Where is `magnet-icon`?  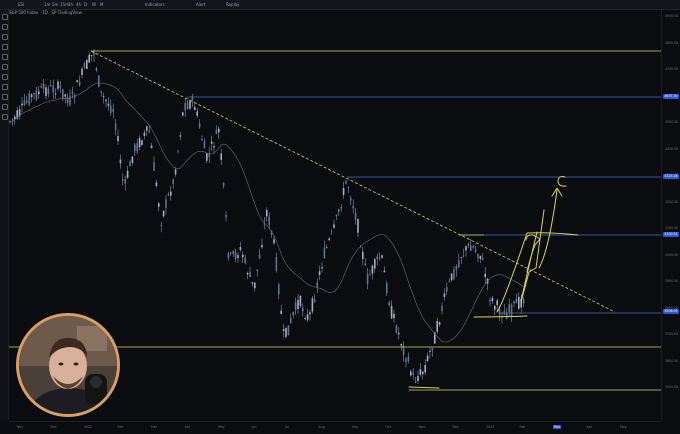 magnet-icon is located at coordinates (5, 97).